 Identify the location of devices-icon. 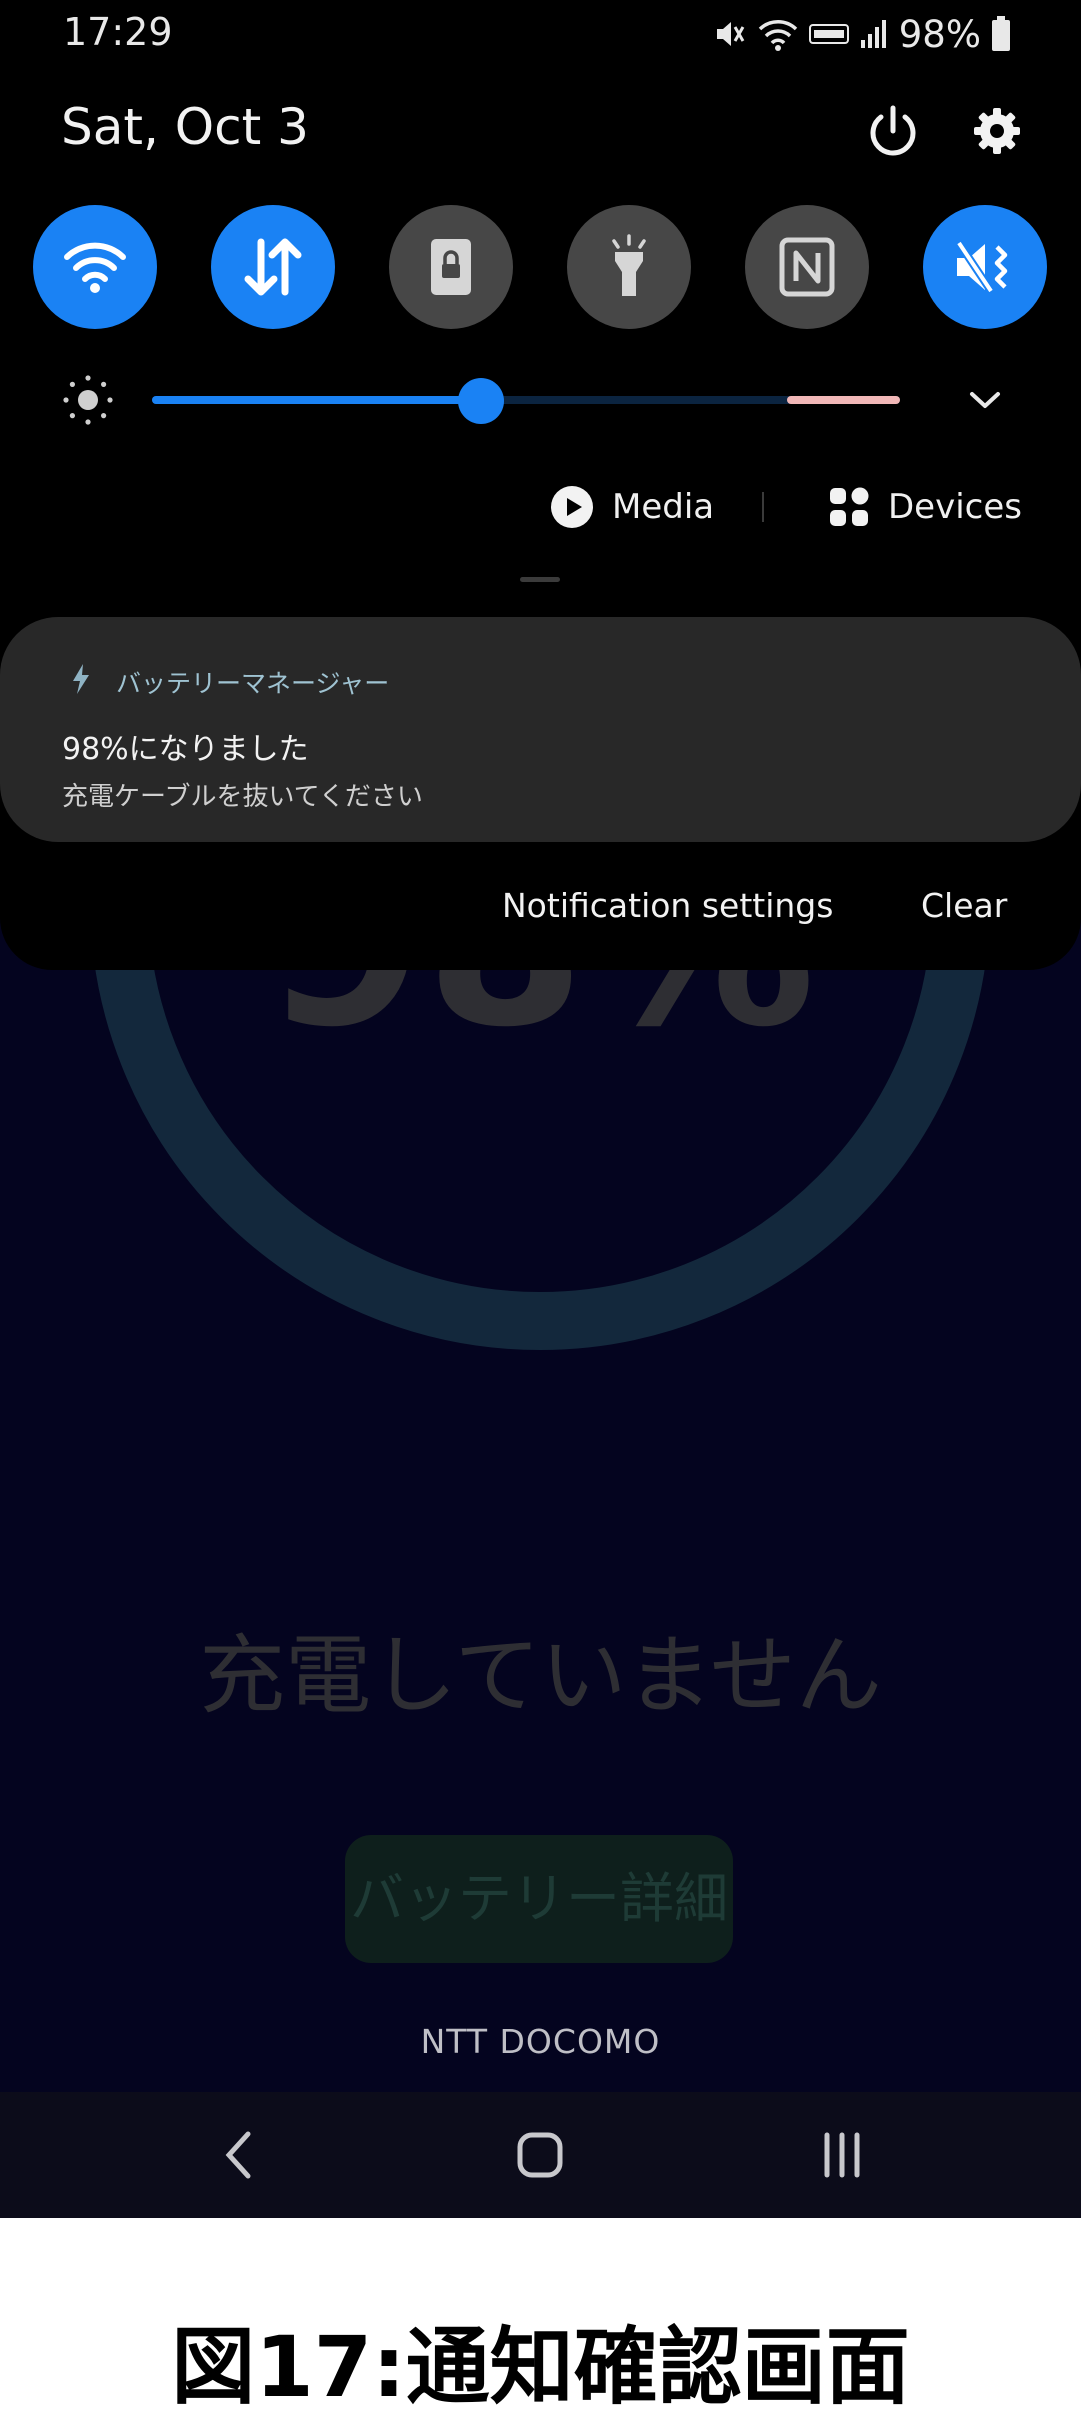
(849, 506).